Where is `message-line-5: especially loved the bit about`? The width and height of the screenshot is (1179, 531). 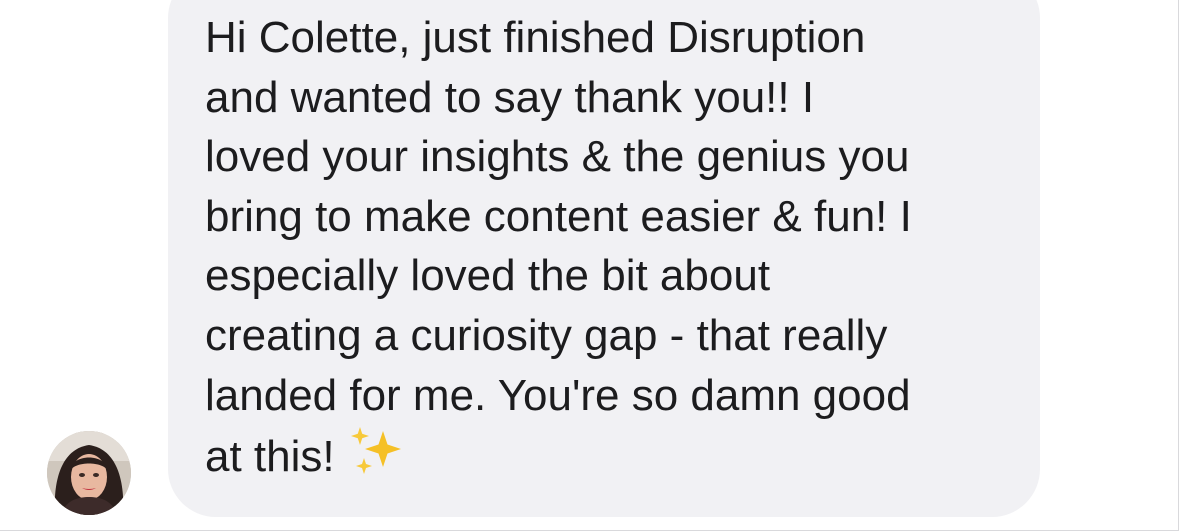 message-line-5: especially loved the bit about is located at coordinates (488, 276).